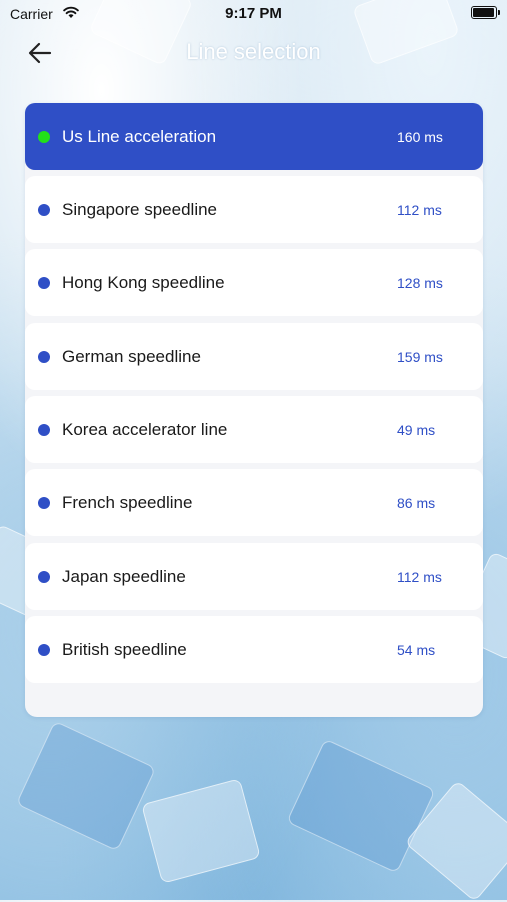 The image size is (507, 902). Describe the element at coordinates (485, 12) in the screenshot. I see `battery-icon` at that location.